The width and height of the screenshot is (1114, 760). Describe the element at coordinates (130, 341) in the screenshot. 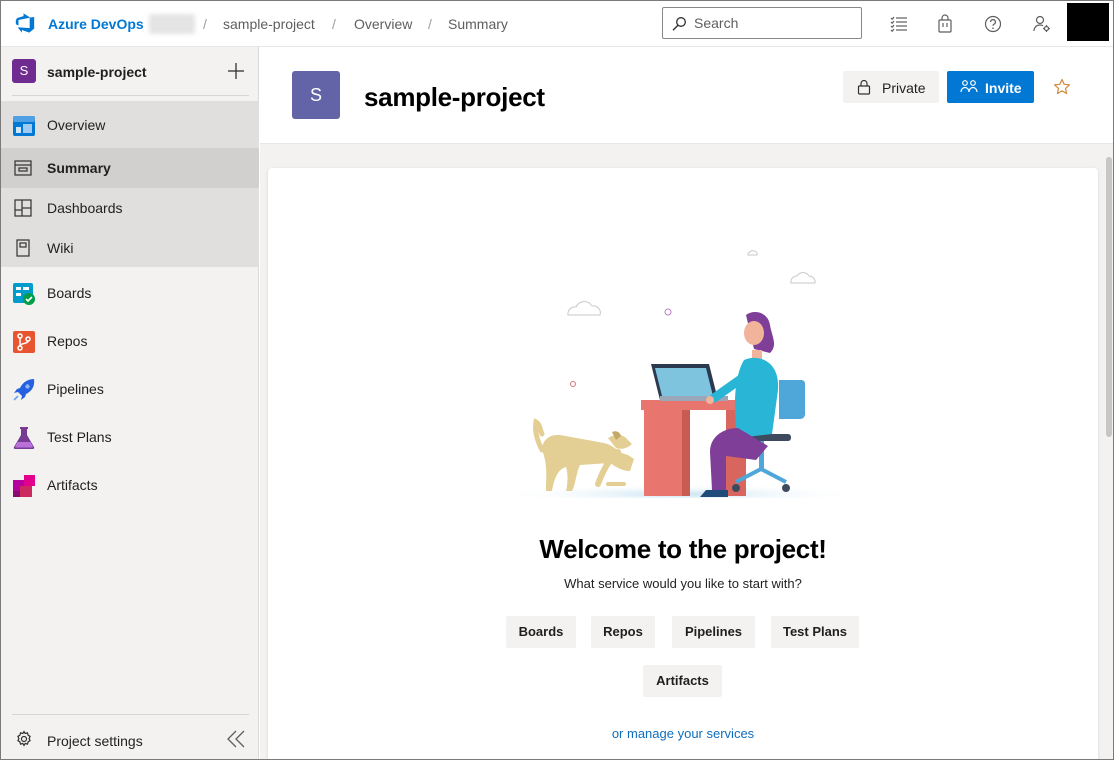

I see `sidebar-item-repos: Repos` at that location.